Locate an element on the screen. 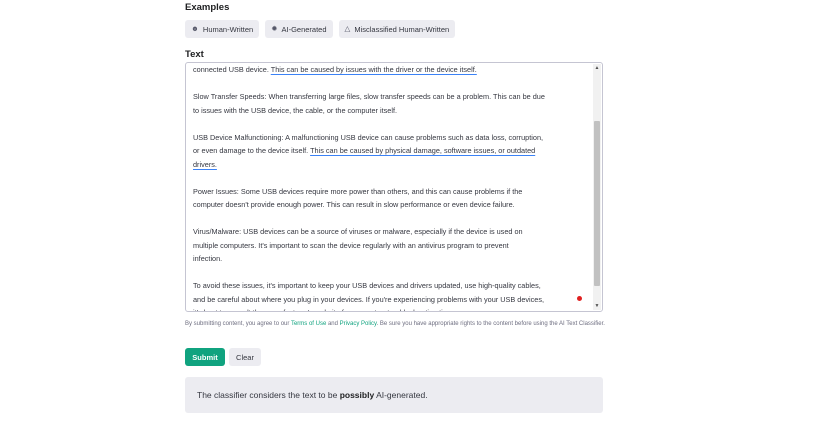 The height and width of the screenshot is (421, 825). disclaimer-prefix: By submitting content, you agree to our is located at coordinates (238, 324).